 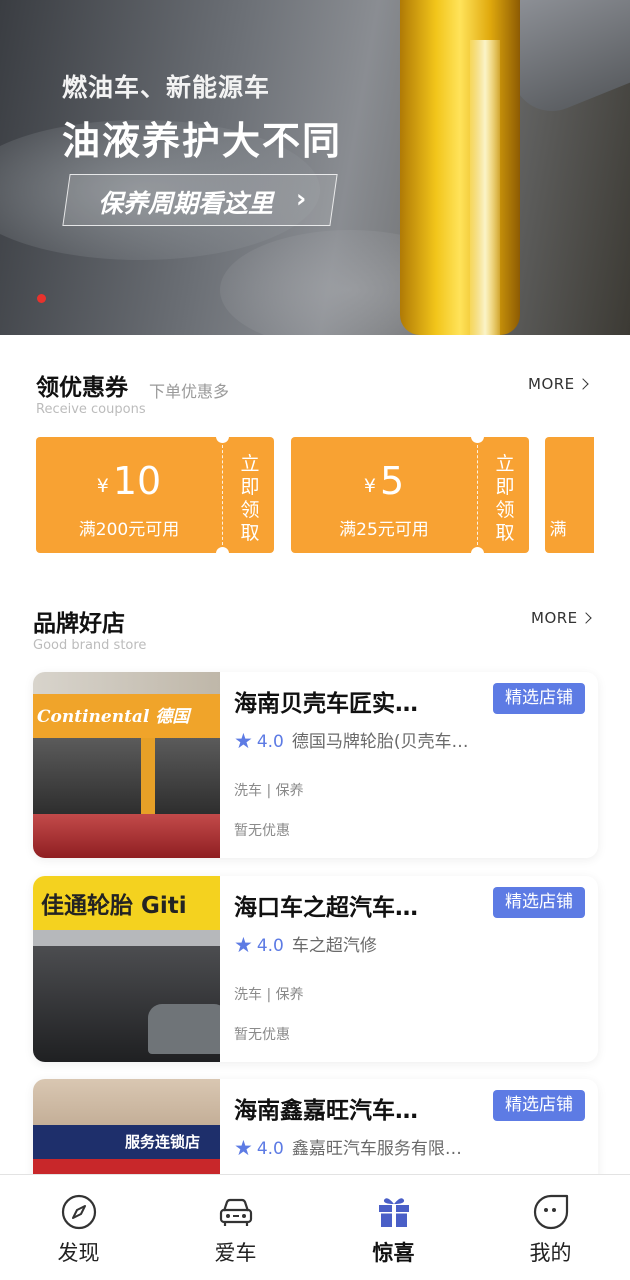 I want to click on tab-profile: 我的, so click(x=550, y=1227).